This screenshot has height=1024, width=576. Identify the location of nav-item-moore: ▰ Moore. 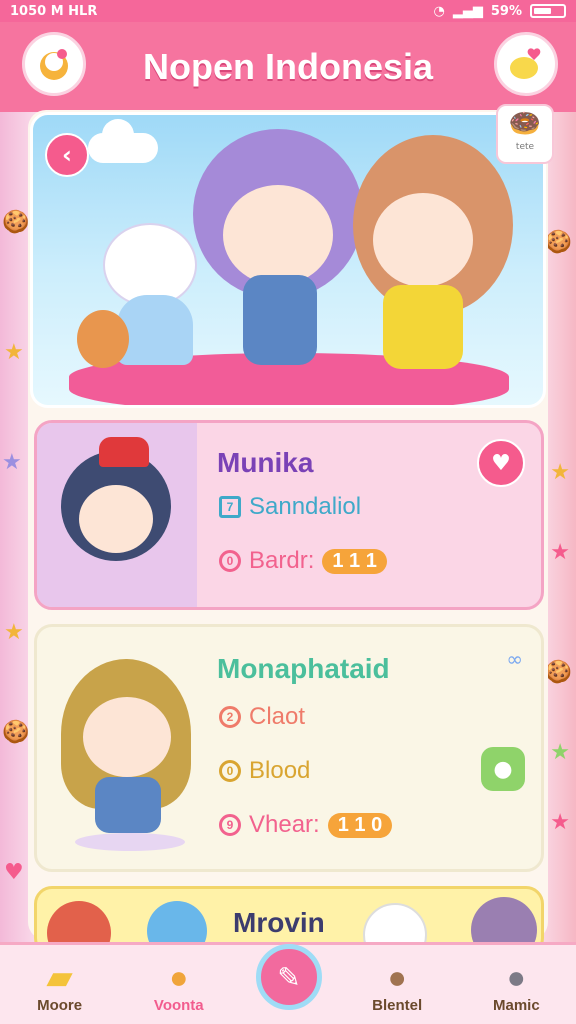
(60, 985).